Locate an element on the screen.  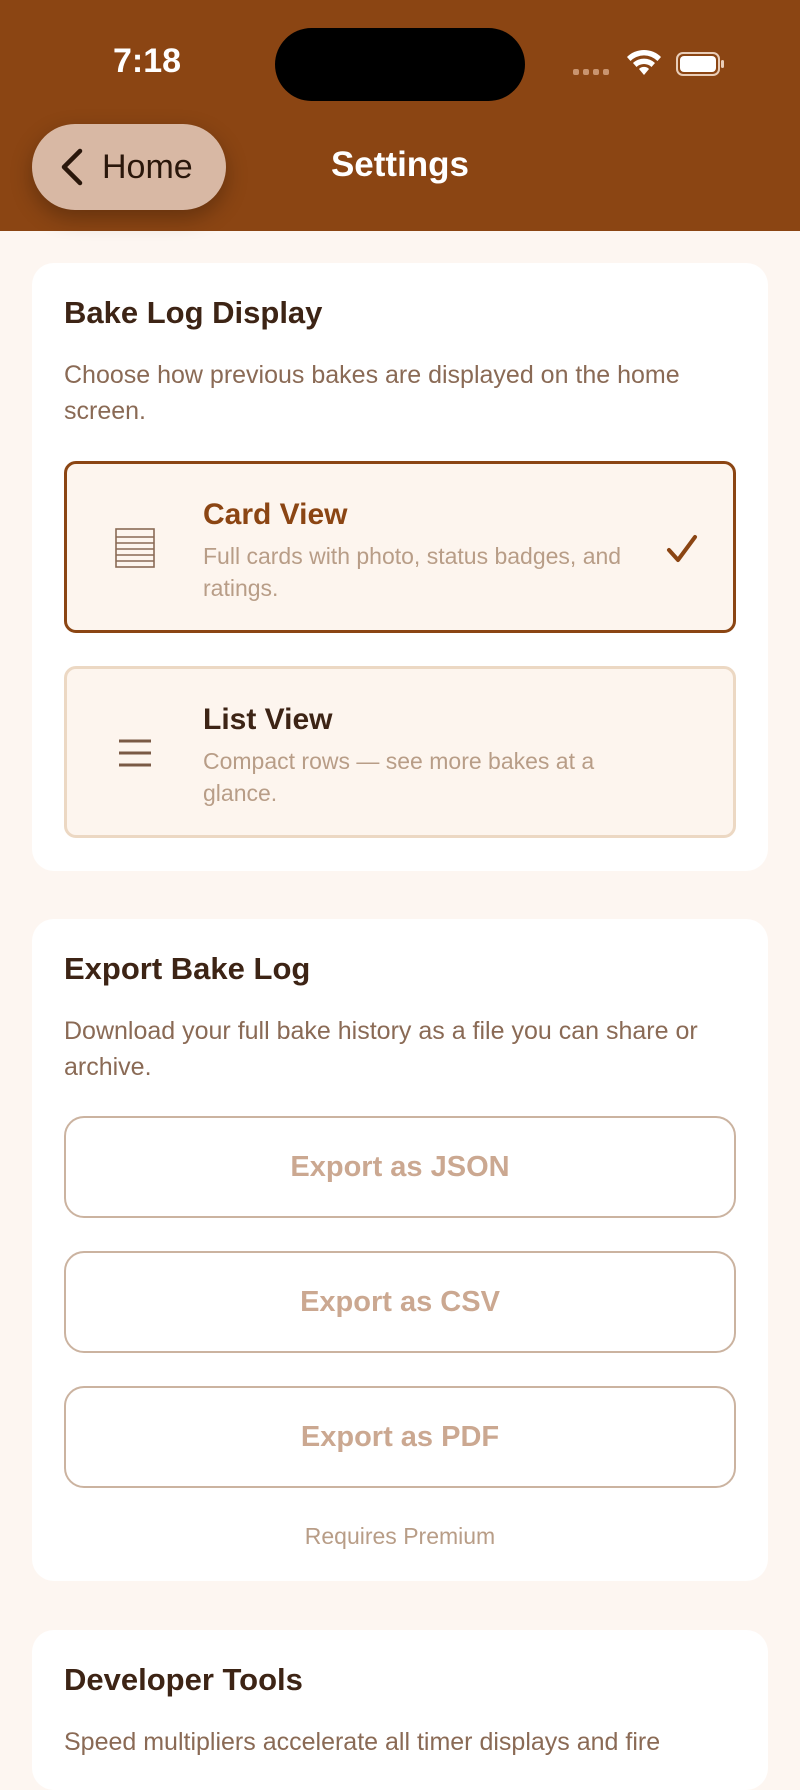
section-title: Bake Log Display is located at coordinates (193, 312).